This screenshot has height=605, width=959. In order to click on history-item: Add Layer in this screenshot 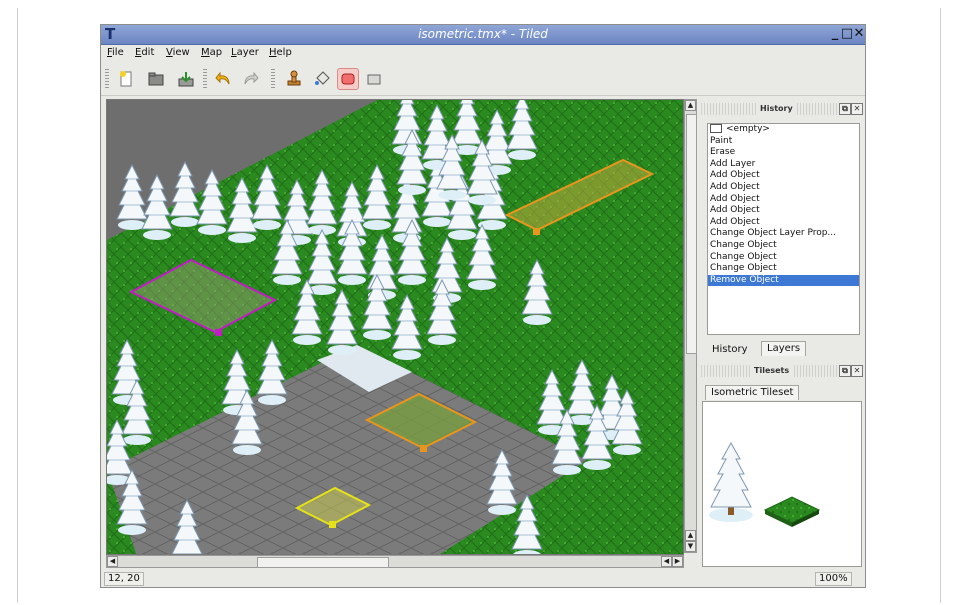, I will do `click(783, 165)`.